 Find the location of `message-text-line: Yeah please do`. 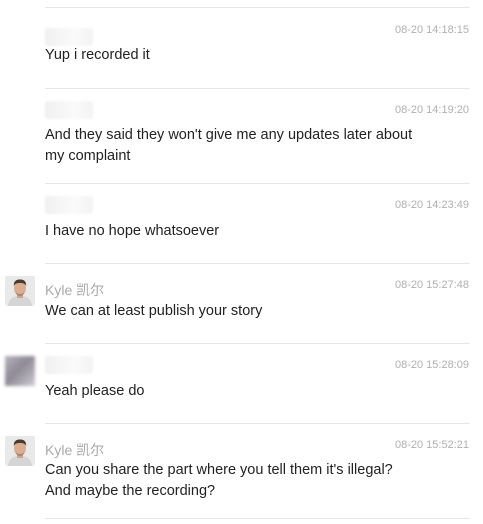

message-text-line: Yeah please do is located at coordinates (95, 391).